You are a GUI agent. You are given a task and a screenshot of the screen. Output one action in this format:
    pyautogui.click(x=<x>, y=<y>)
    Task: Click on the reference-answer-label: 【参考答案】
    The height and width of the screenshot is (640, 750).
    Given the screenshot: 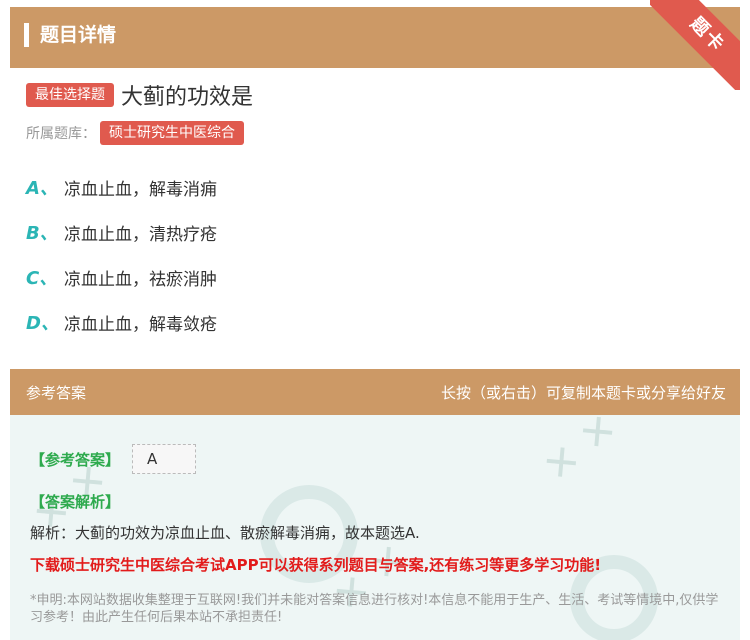 What is the action you would take?
    pyautogui.click(x=75, y=460)
    